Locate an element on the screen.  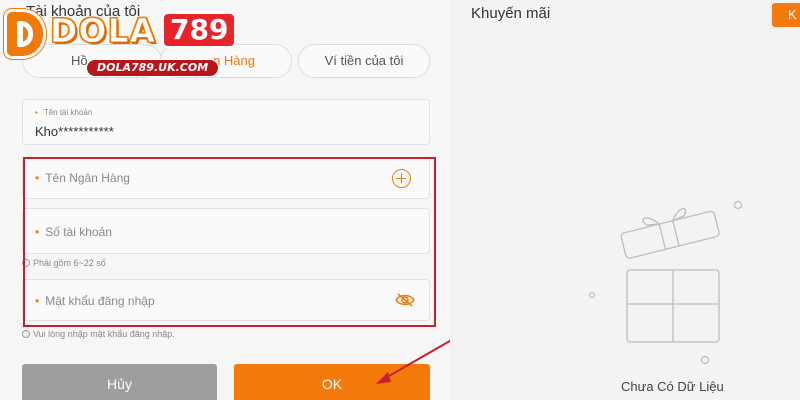
logo-domain: DOLA789.UK.COM is located at coordinates (153, 68).